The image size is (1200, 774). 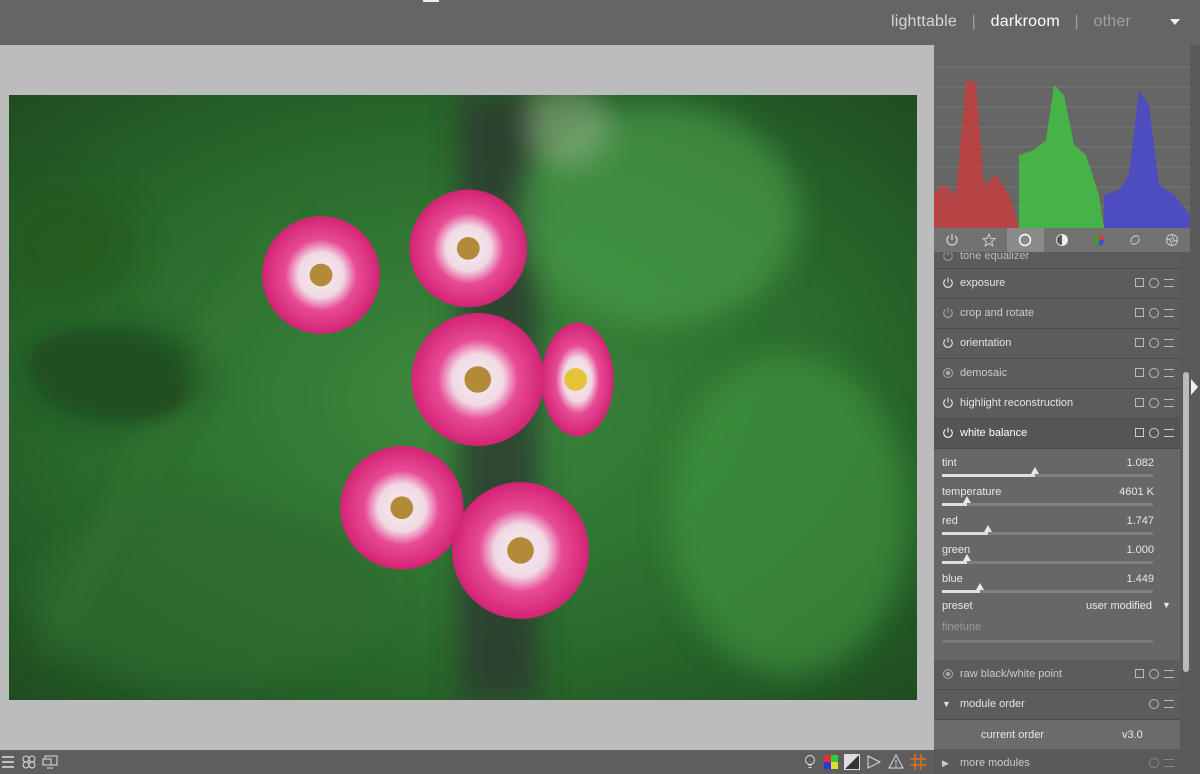 What do you see at coordinates (983, 283) in the screenshot?
I see `module-label: exposure` at bounding box center [983, 283].